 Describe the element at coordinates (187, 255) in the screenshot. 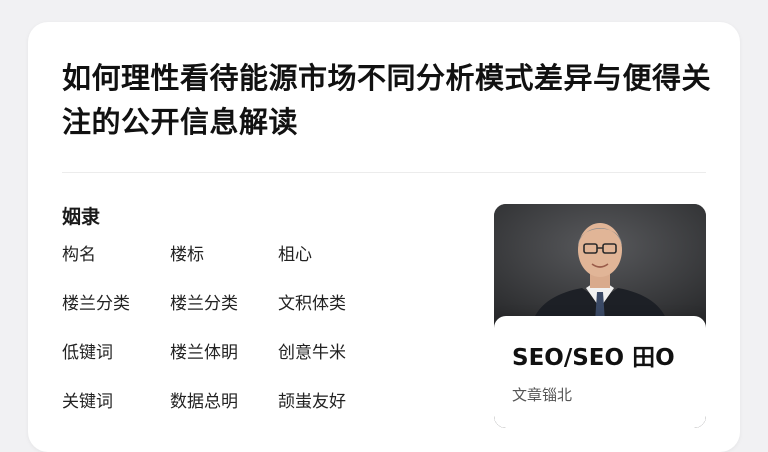

I see `info-item: 楼标` at that location.